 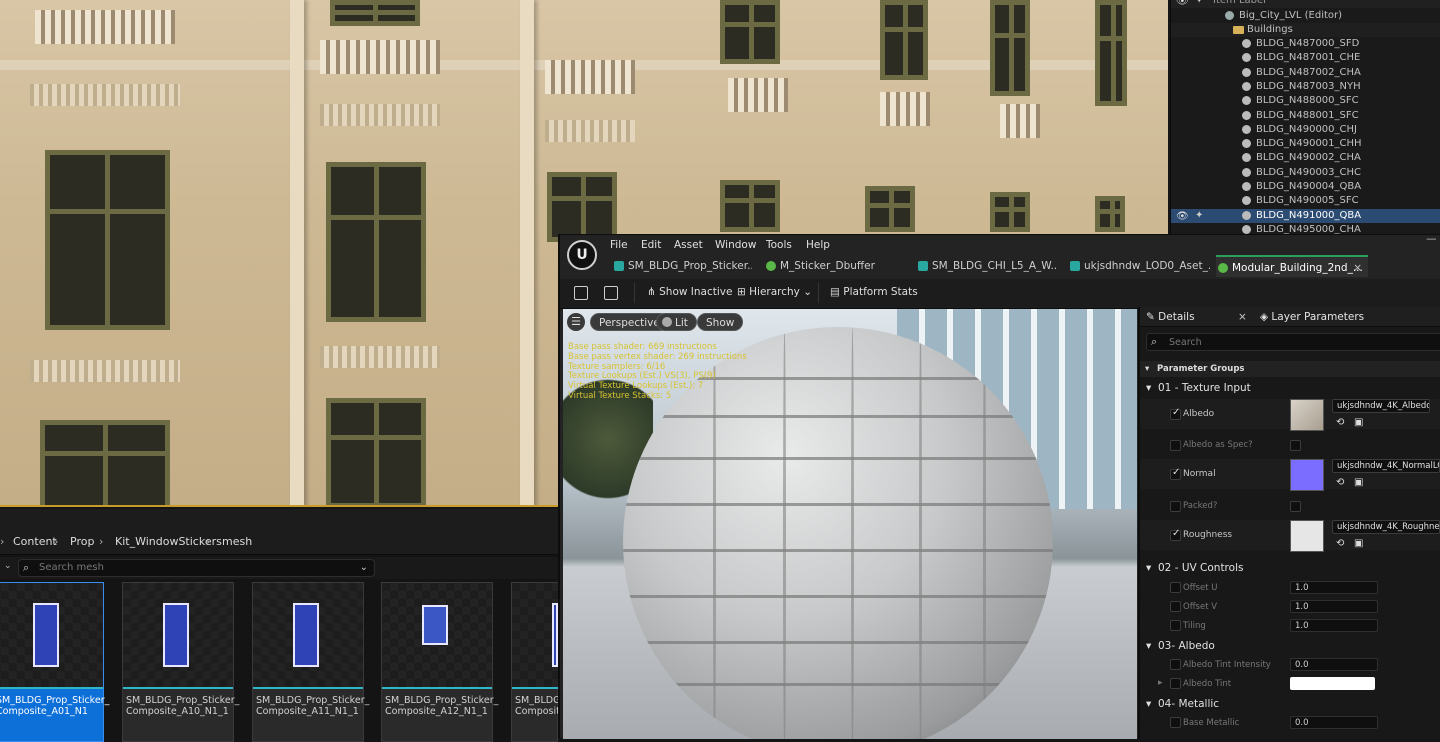 What do you see at coordinates (779, 245) in the screenshot?
I see `menu-tools: Tools` at bounding box center [779, 245].